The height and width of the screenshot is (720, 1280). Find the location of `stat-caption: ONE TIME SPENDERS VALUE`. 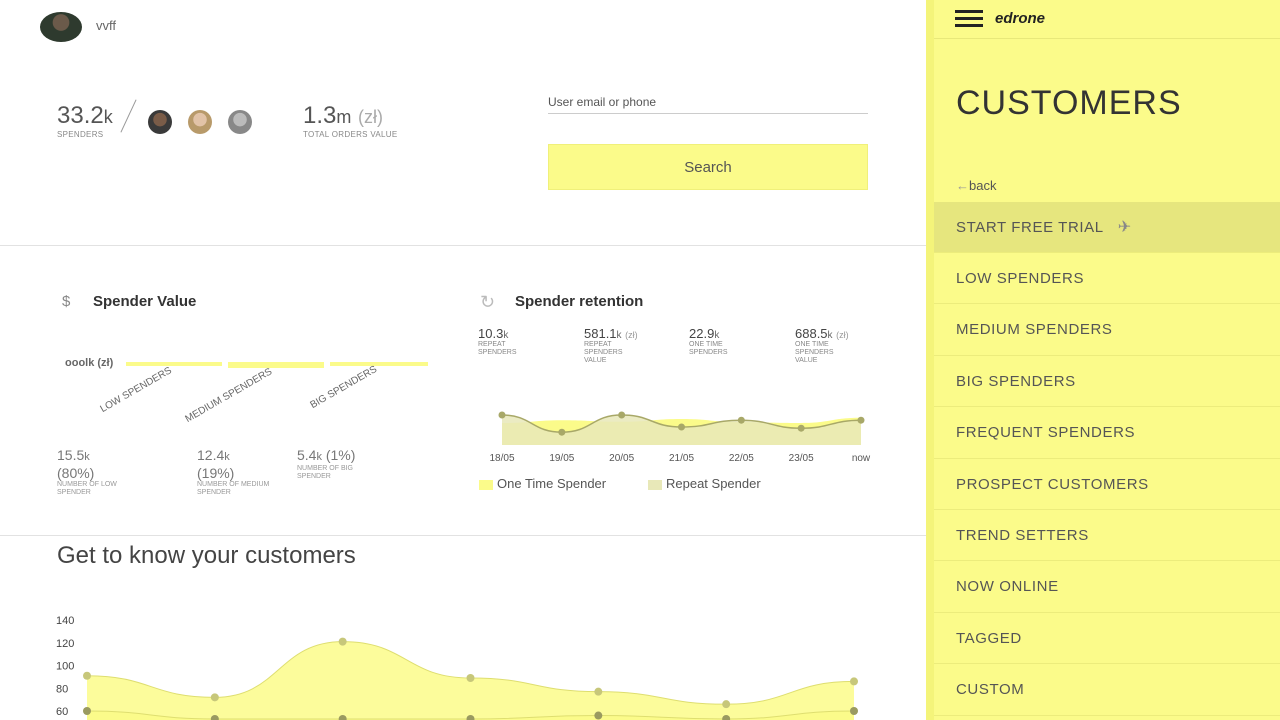

stat-caption: ONE TIME SPENDERS VALUE is located at coordinates (814, 352).